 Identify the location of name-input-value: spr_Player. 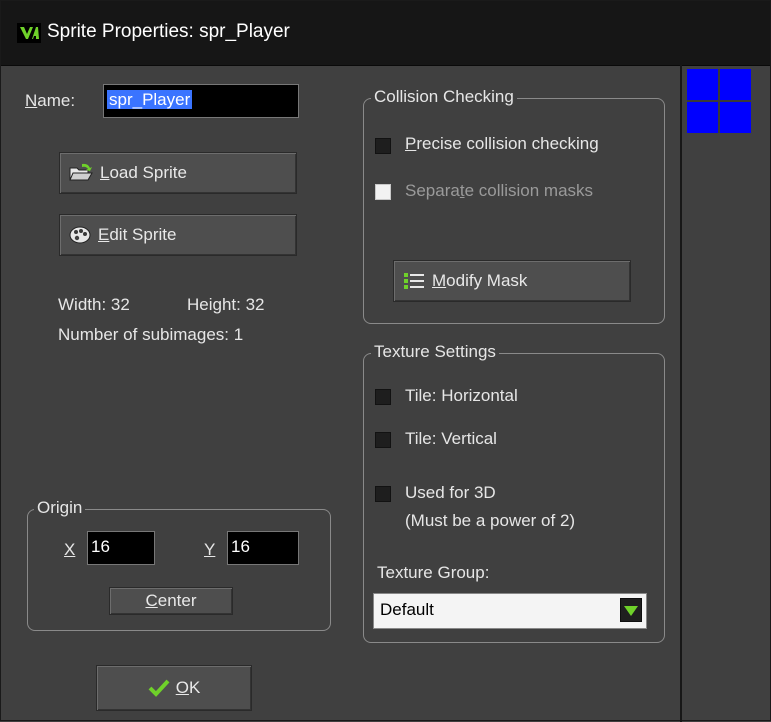
(150, 99).